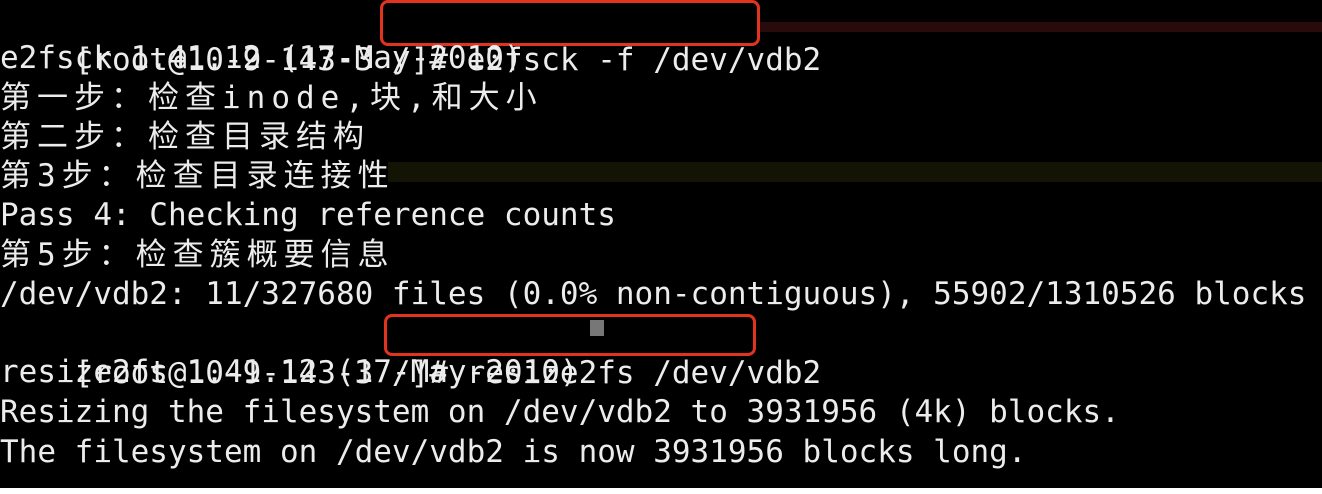 Image resolution: width=1322 pixels, height=494 pixels. Describe the element at coordinates (197, 255) in the screenshot. I see `output-line: 第5步：检查簇概要信息` at that location.